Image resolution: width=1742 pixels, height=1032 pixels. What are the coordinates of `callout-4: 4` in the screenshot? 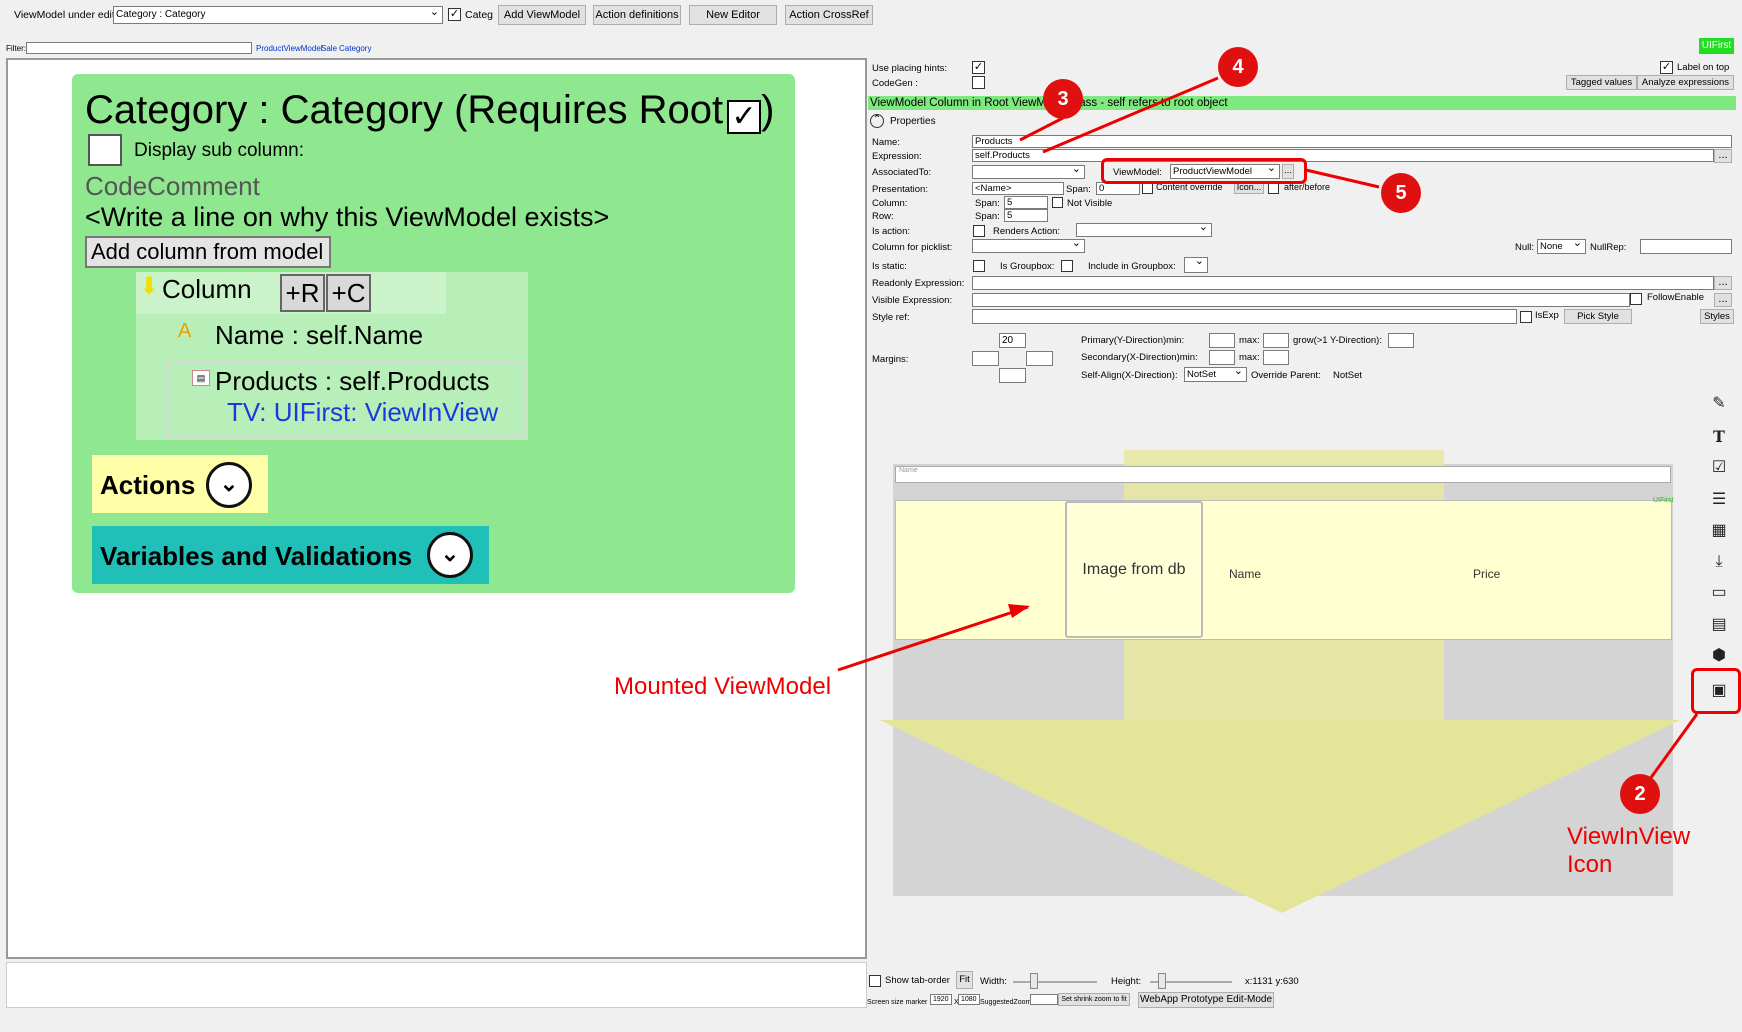 It's located at (1238, 67).